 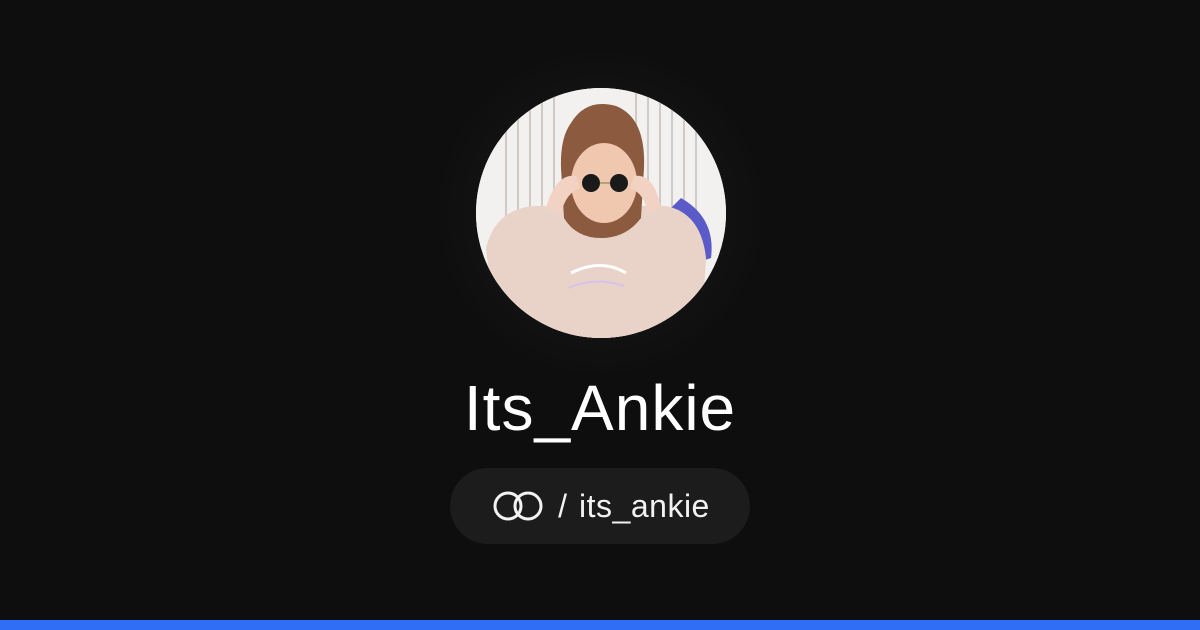 I want to click on display-name: Its_Ankie, so click(x=600, y=408).